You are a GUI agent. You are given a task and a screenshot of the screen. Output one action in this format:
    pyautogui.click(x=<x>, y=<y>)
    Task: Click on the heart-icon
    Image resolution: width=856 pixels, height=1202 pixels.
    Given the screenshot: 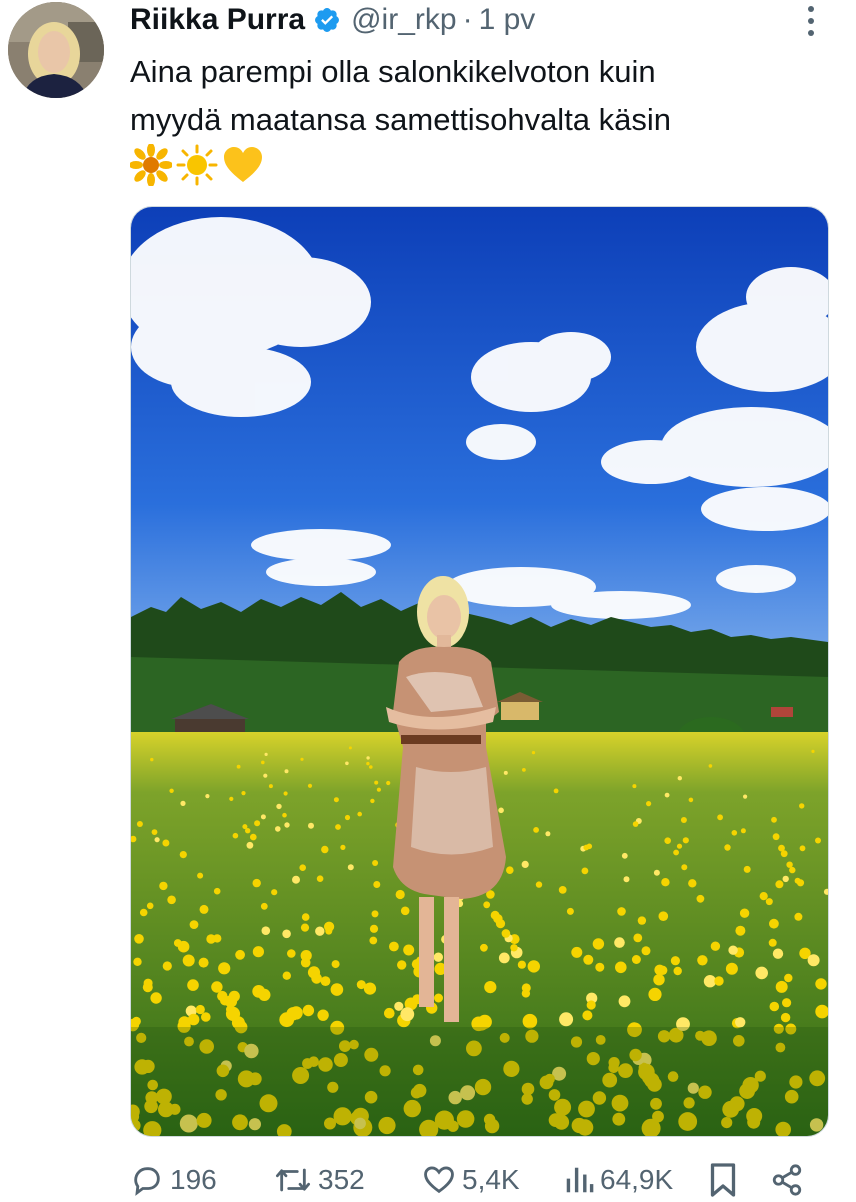 What is the action you would take?
    pyautogui.click(x=439, y=1180)
    